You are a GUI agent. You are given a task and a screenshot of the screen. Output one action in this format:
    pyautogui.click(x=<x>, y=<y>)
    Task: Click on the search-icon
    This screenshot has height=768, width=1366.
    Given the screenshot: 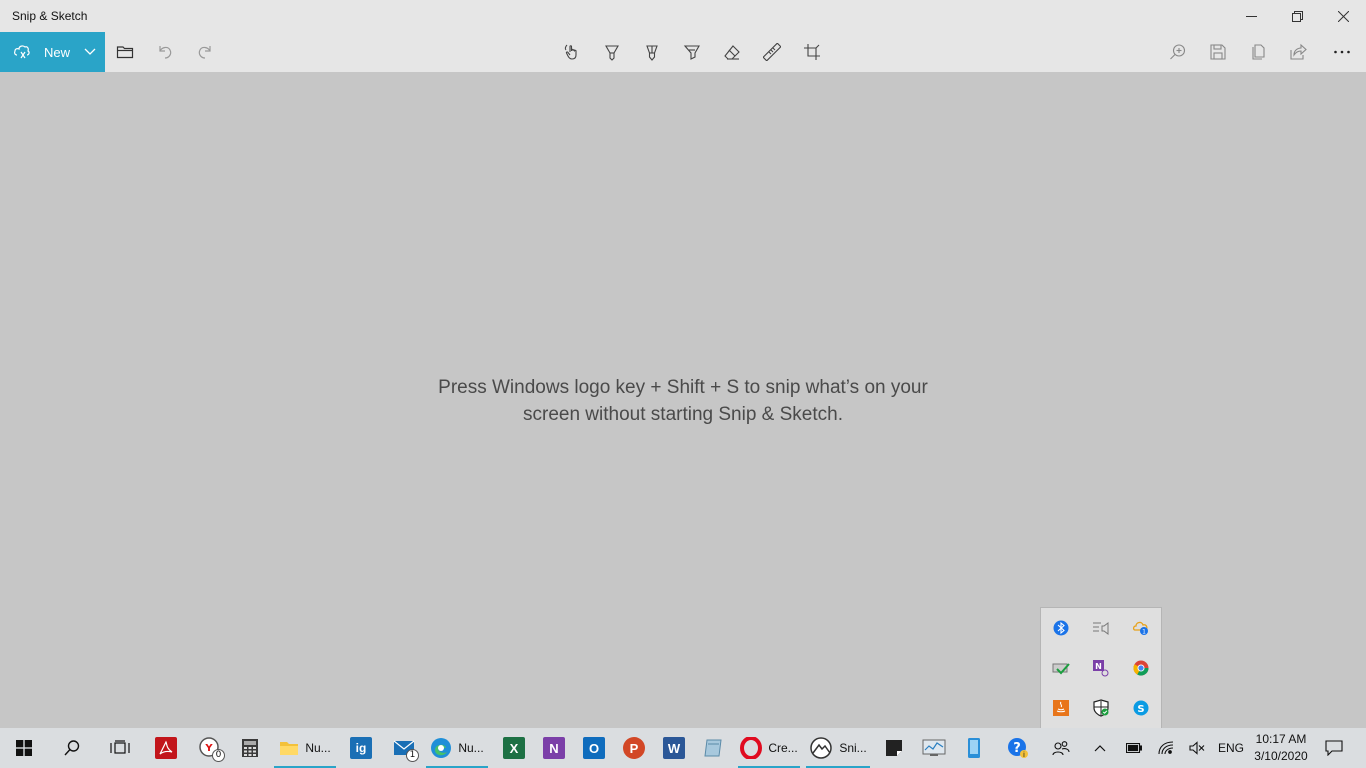 What is the action you would take?
    pyautogui.click(x=72, y=748)
    